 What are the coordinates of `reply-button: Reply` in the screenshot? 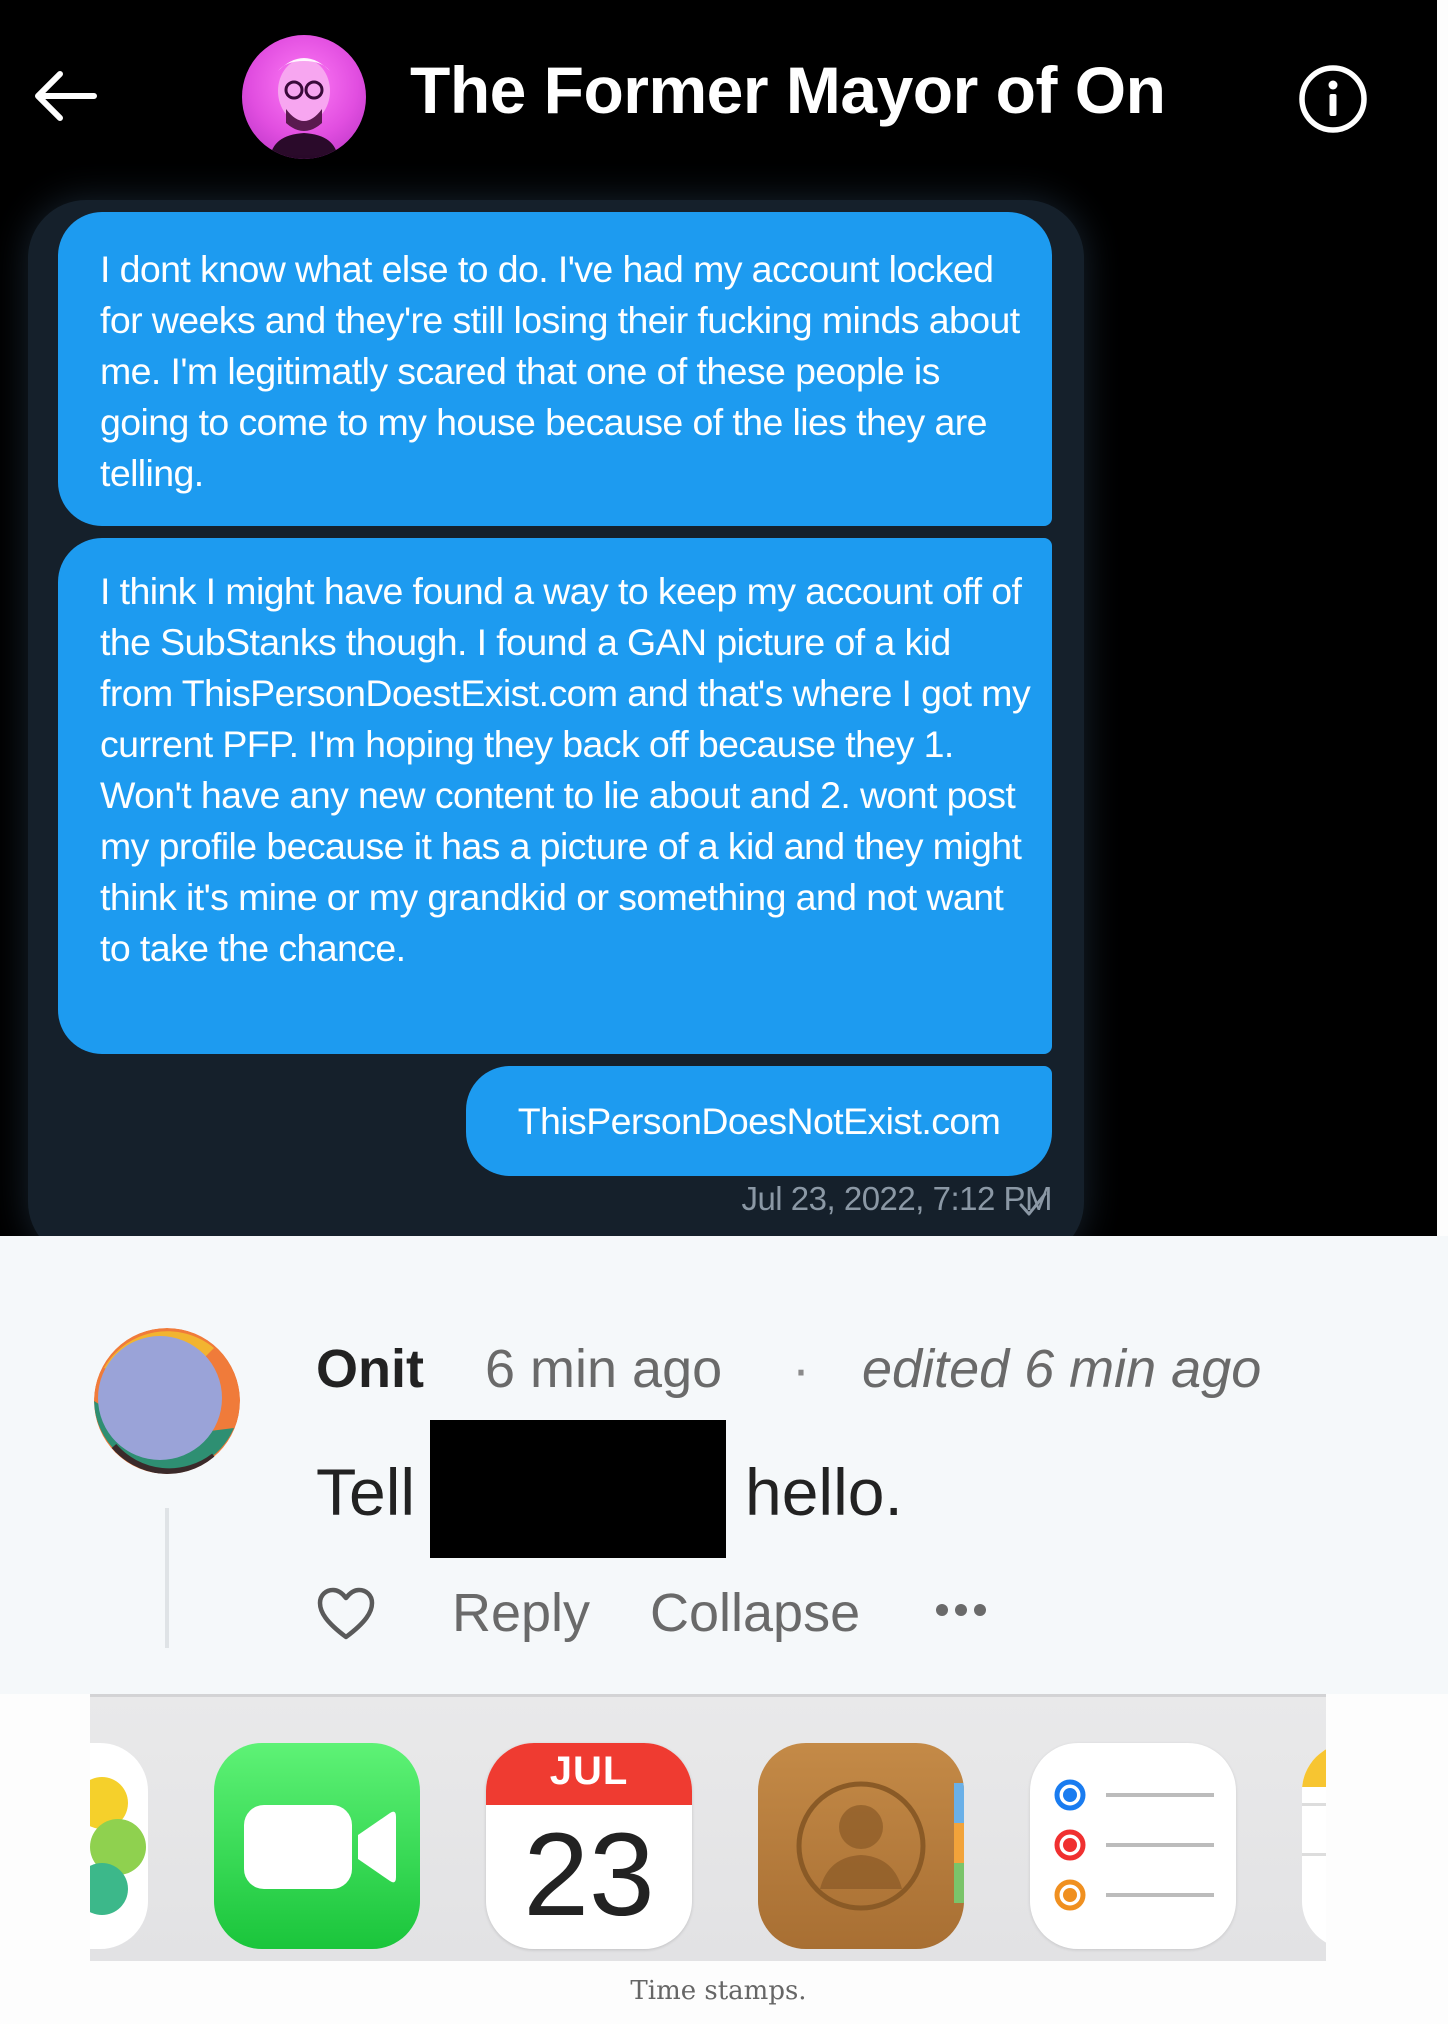 It's located at (521, 1613).